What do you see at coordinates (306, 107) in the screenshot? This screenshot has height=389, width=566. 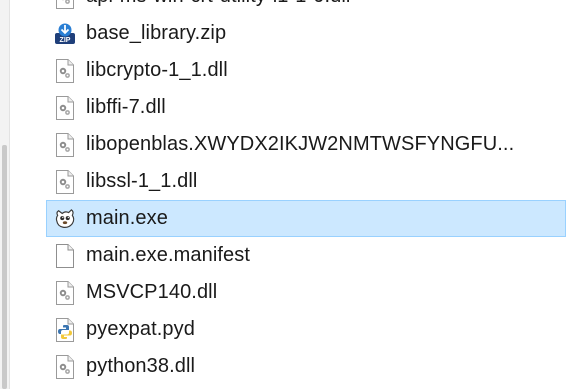 I see `file-row: libffi-7.dll` at bounding box center [306, 107].